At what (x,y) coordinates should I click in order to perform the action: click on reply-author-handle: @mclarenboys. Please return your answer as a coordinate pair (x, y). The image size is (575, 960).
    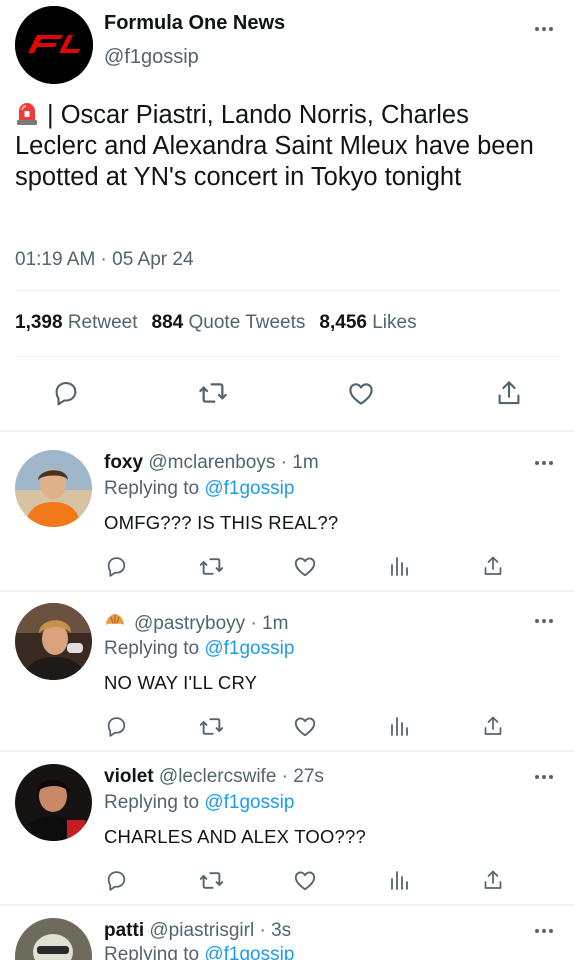
    Looking at the image, I should click on (211, 462).